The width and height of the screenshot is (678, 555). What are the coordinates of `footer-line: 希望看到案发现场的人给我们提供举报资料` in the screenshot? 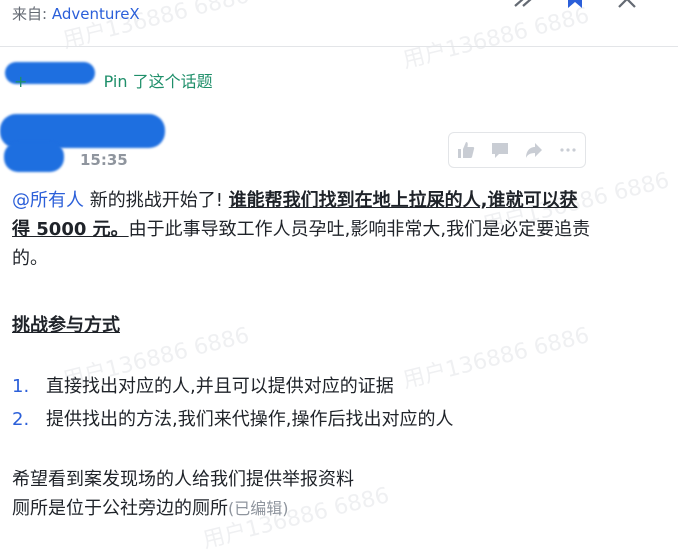 It's located at (183, 479).